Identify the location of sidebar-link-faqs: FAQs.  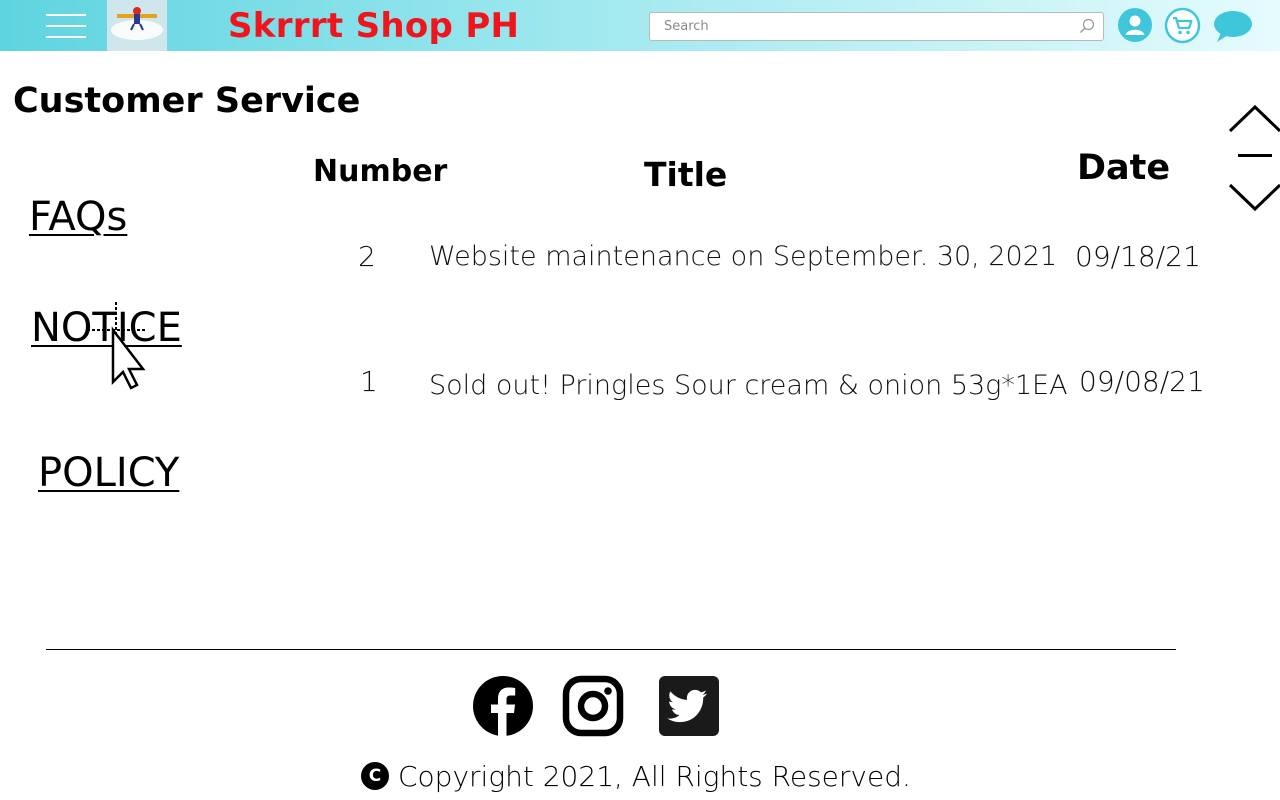
(78, 217).